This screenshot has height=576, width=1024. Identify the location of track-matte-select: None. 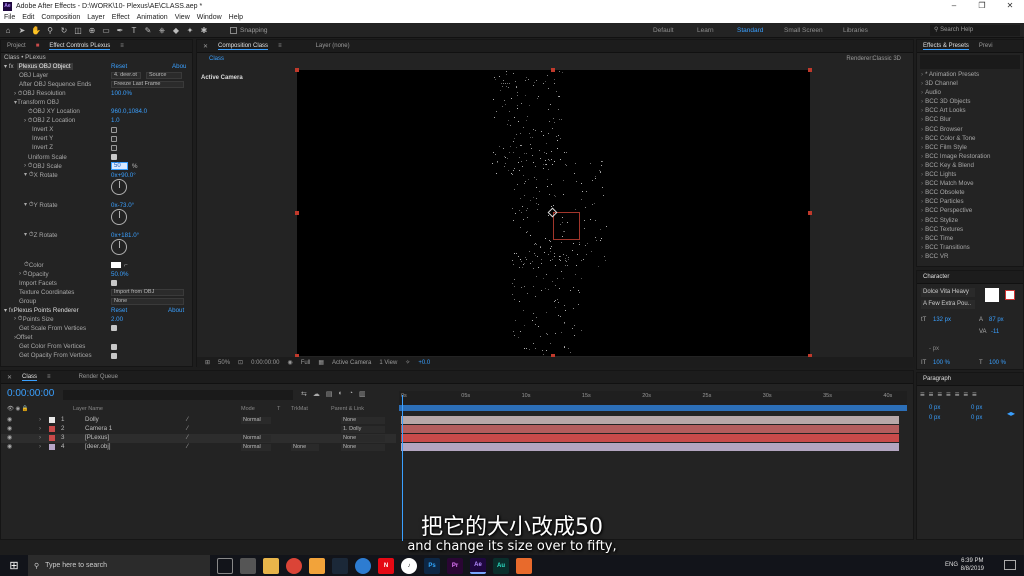
(305, 447).